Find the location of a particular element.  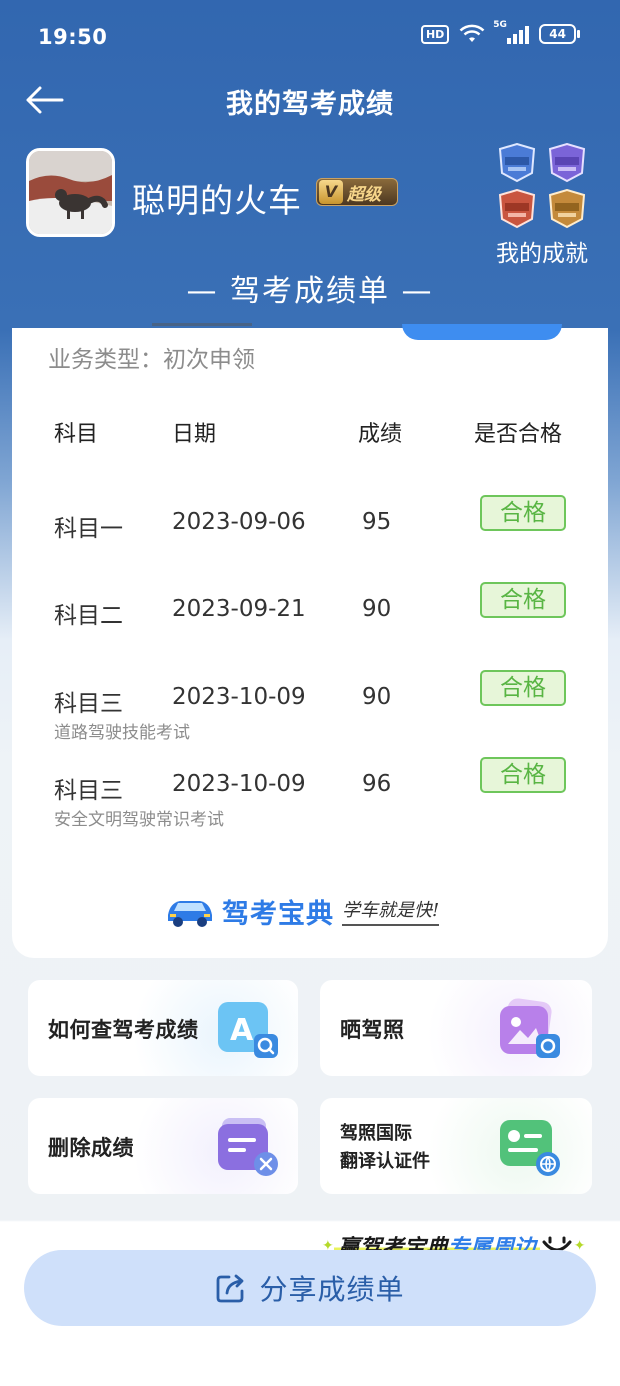

car-logo-icon is located at coordinates (190, 914).